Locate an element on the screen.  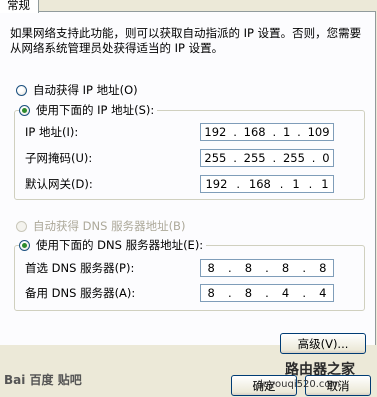
manual-ip-radio is located at coordinates (24, 110).